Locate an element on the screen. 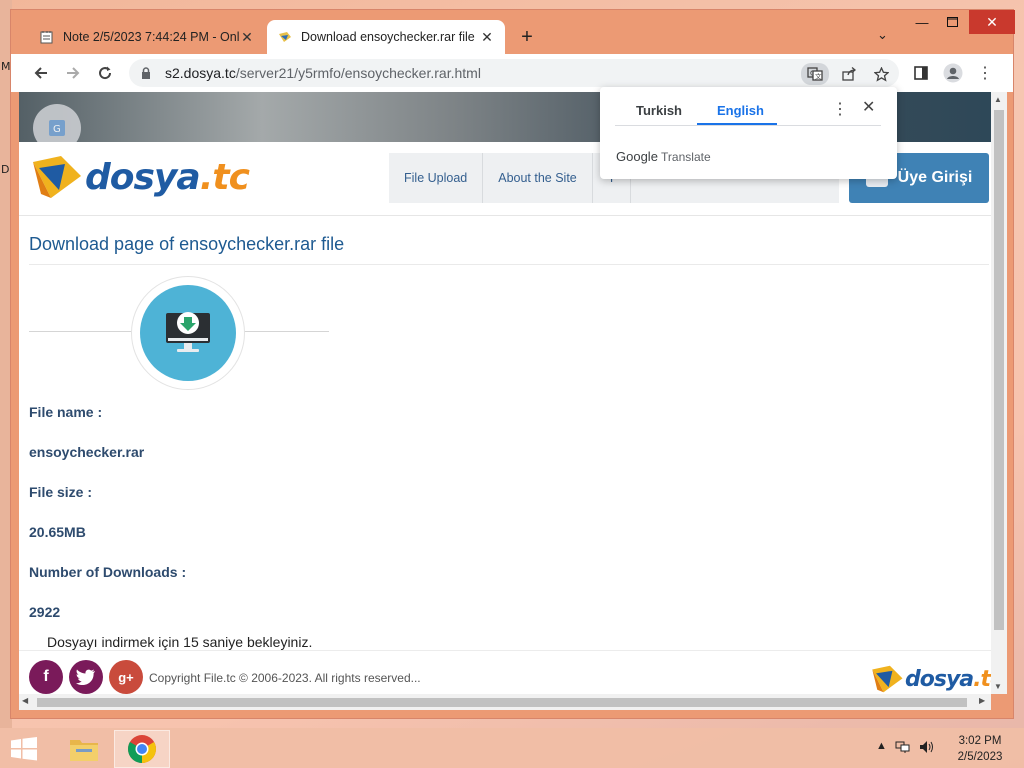  translate-close-icon: ✕ is located at coordinates (868, 107).